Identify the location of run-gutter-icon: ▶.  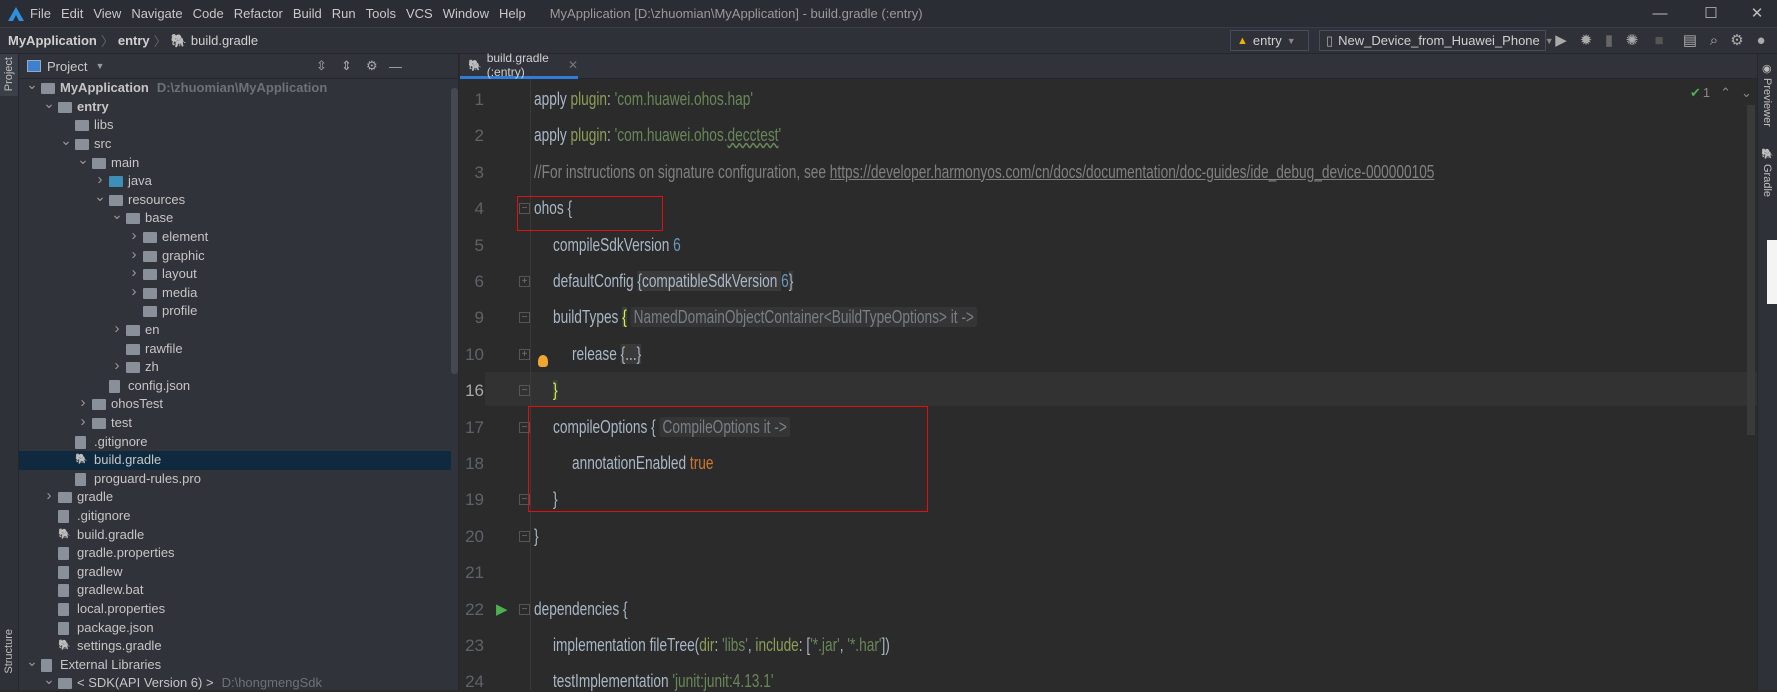
(502, 609).